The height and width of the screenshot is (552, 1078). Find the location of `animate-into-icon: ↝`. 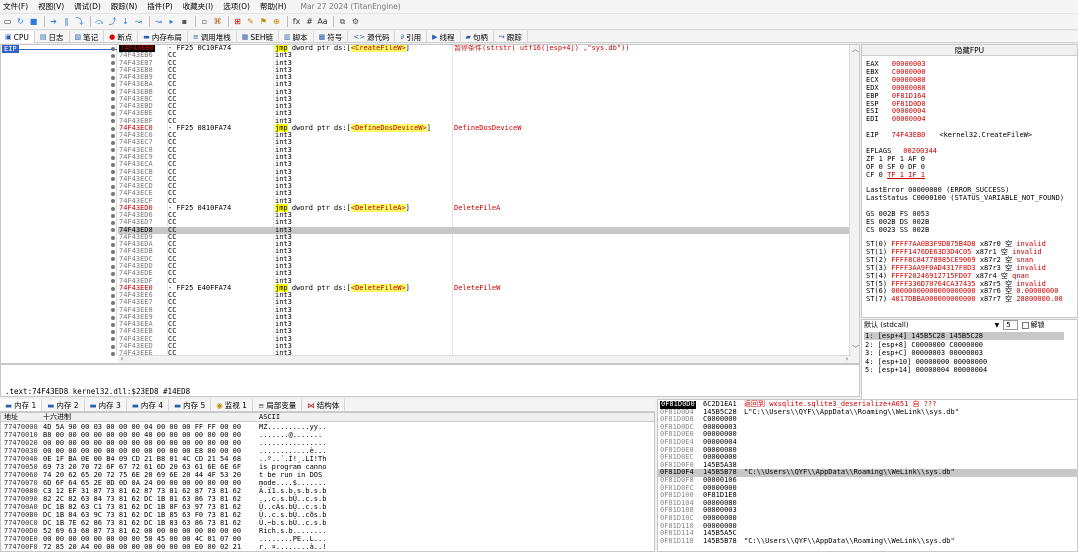

animate-into-icon: ↝ is located at coordinates (138, 21).